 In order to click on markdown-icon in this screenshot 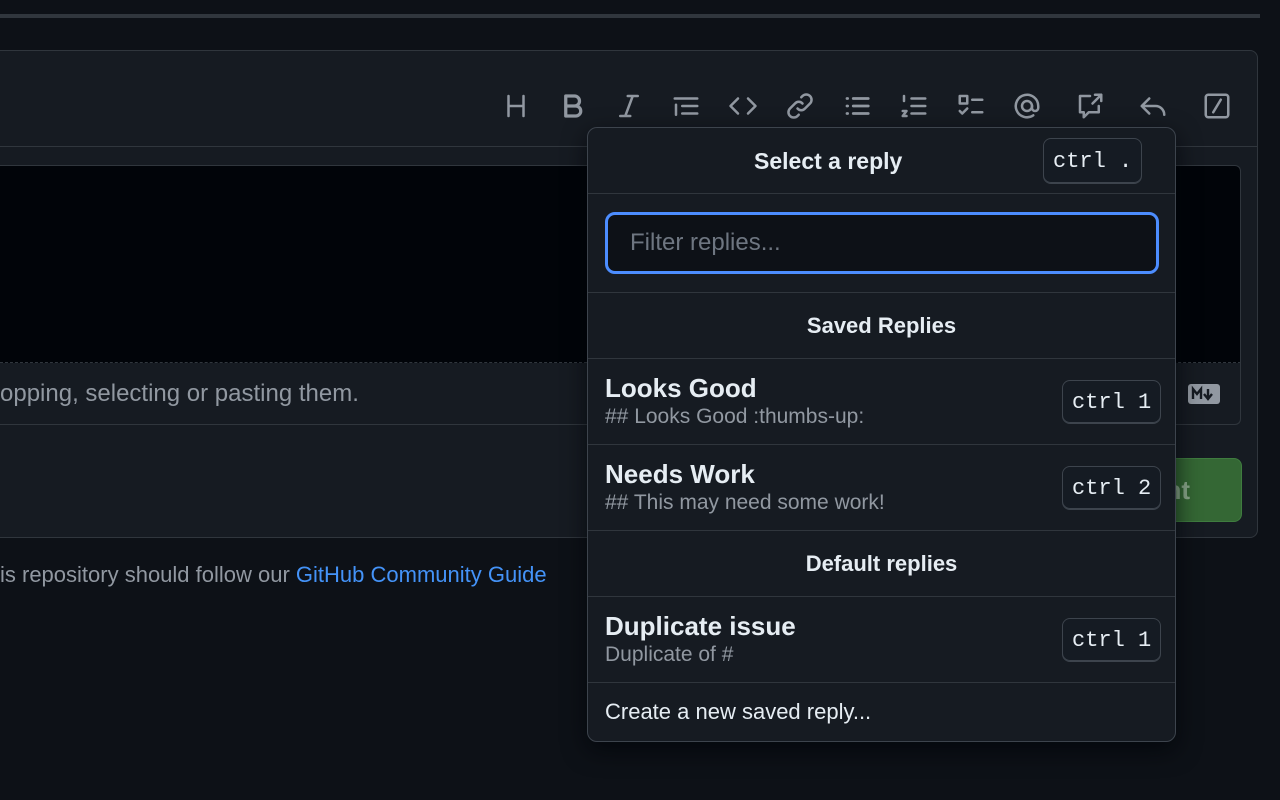, I will do `click(1204, 394)`.